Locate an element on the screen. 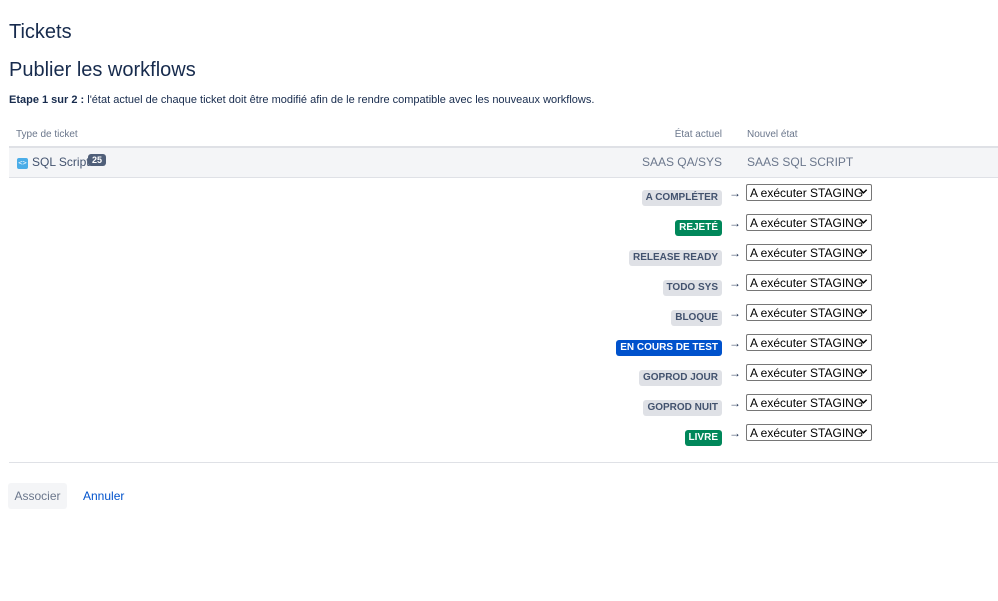  status-lozenge: RELEASE READY is located at coordinates (675, 258).